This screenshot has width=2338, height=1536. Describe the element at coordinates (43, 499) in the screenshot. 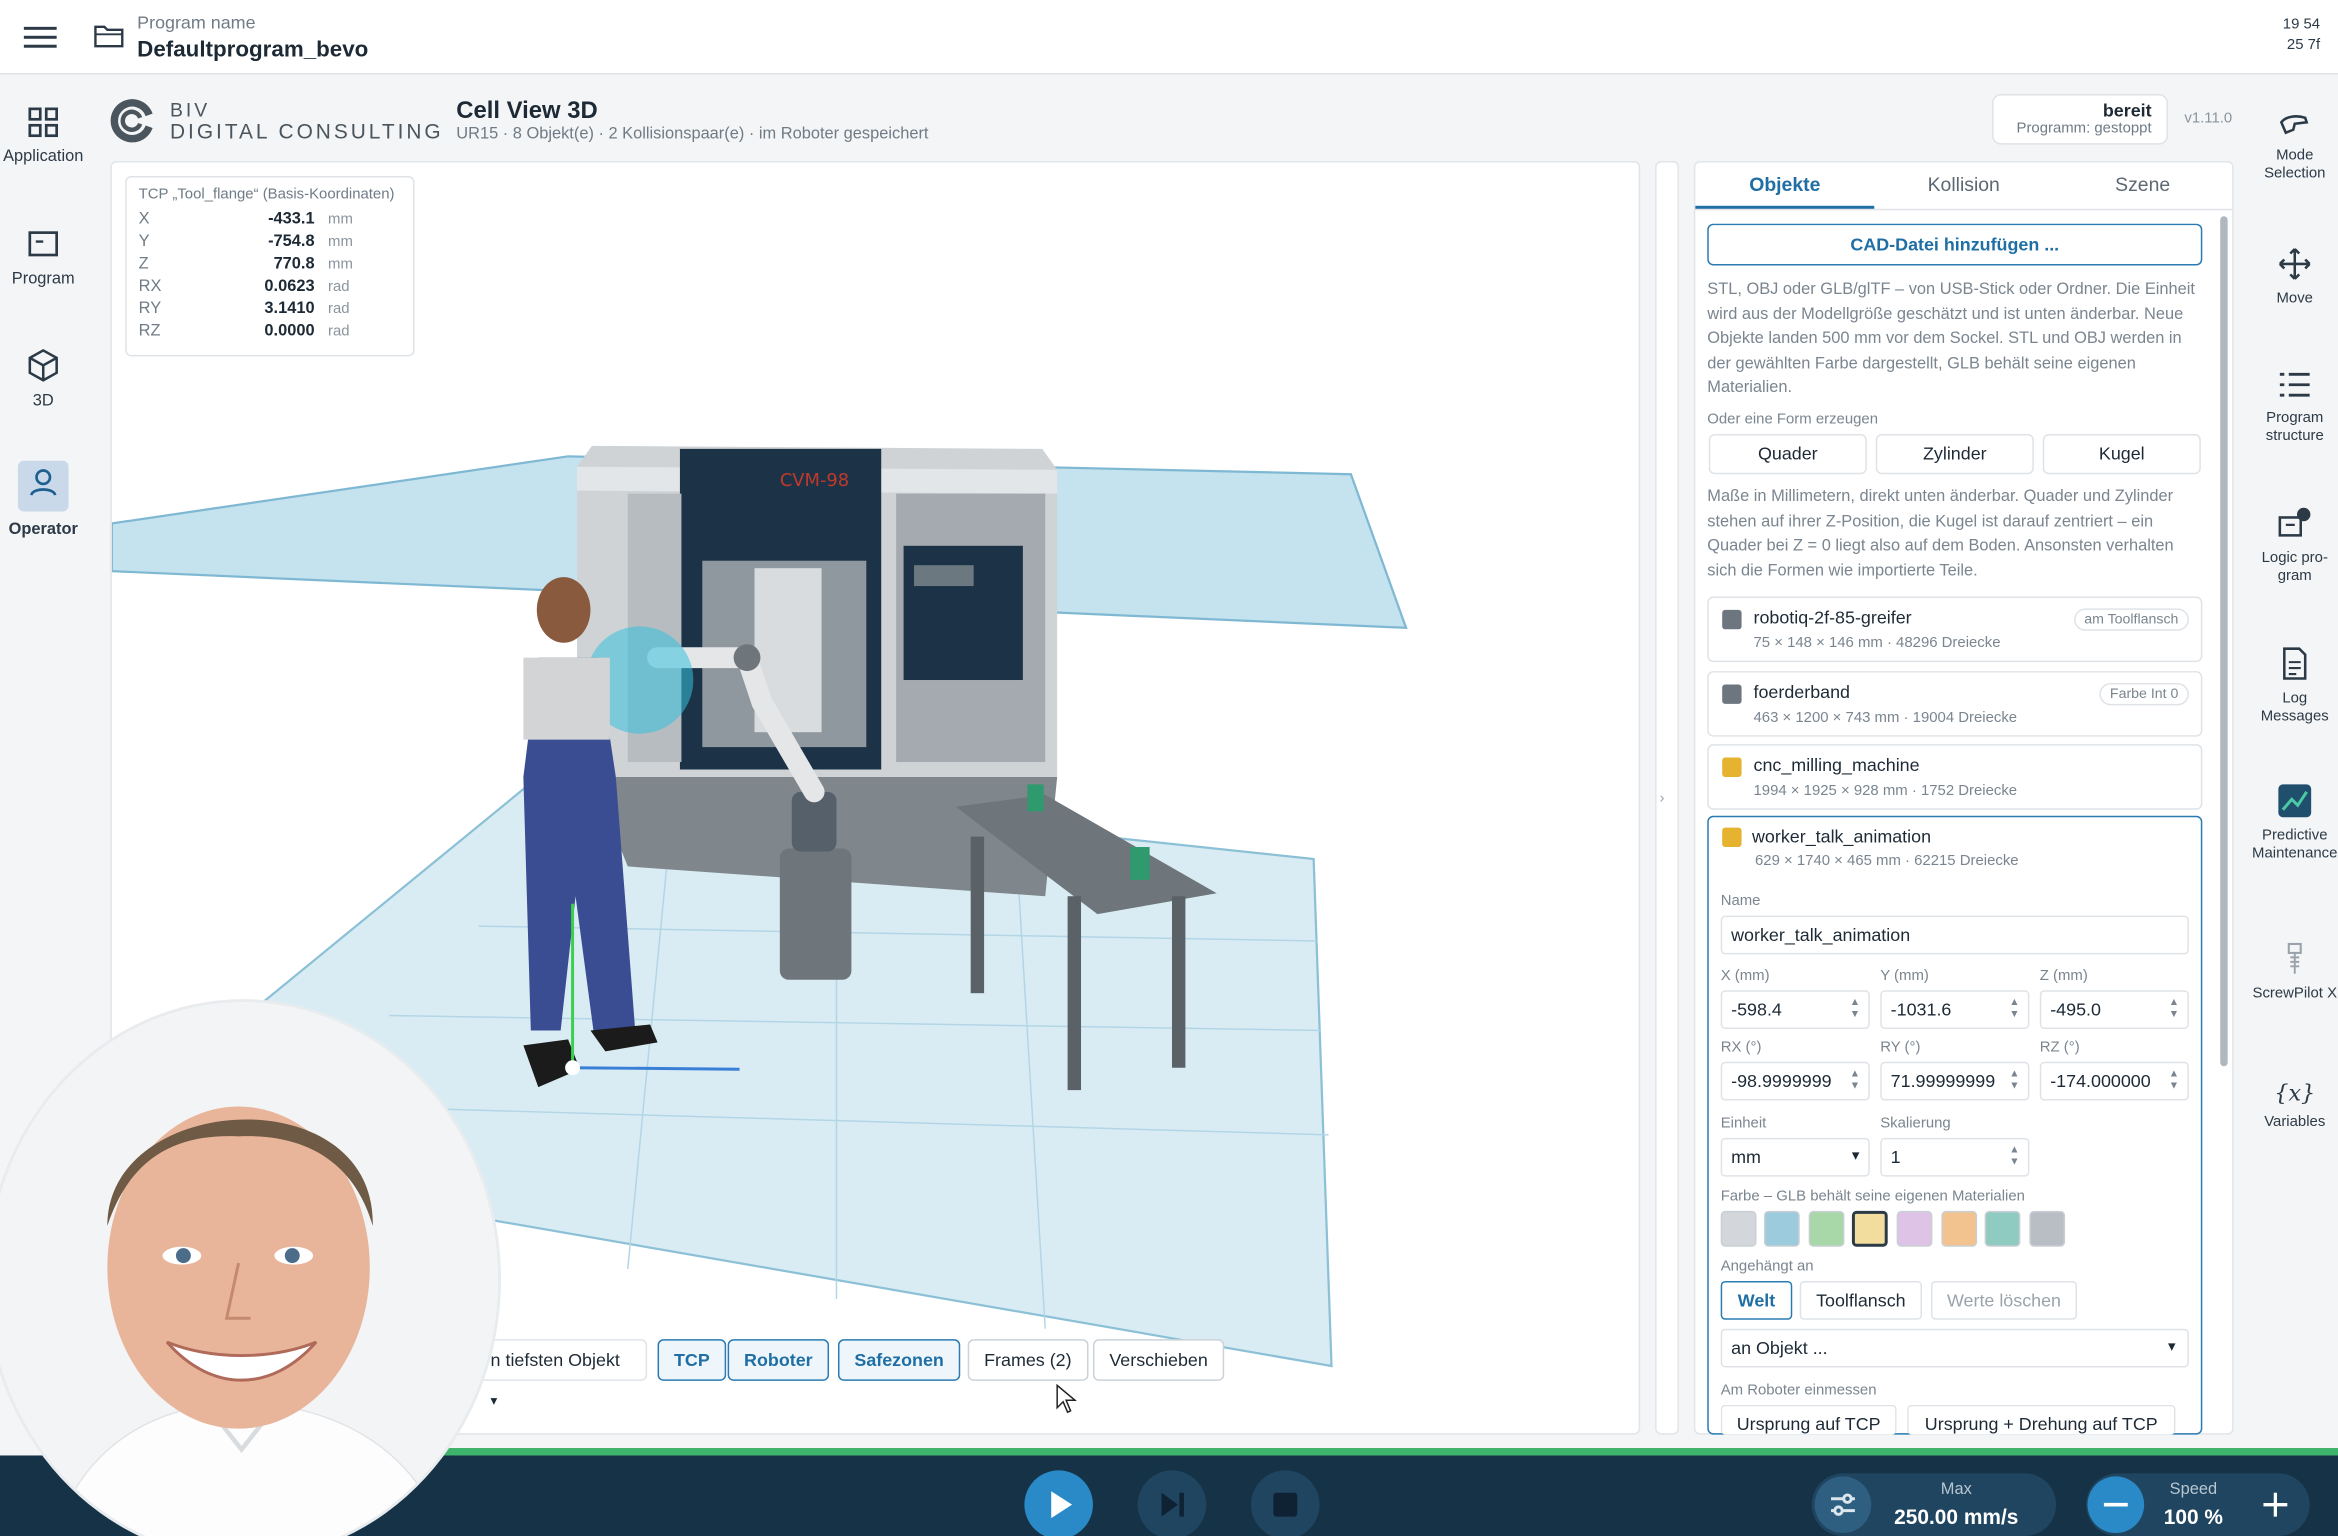

I see `nav-operator: Operator` at that location.